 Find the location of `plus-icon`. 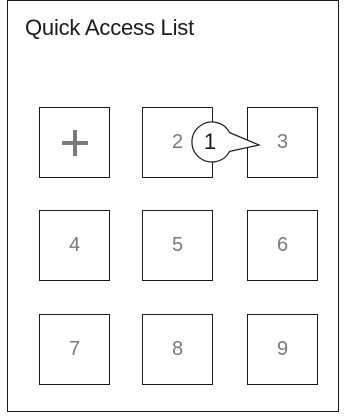

plus-icon is located at coordinates (74, 142).